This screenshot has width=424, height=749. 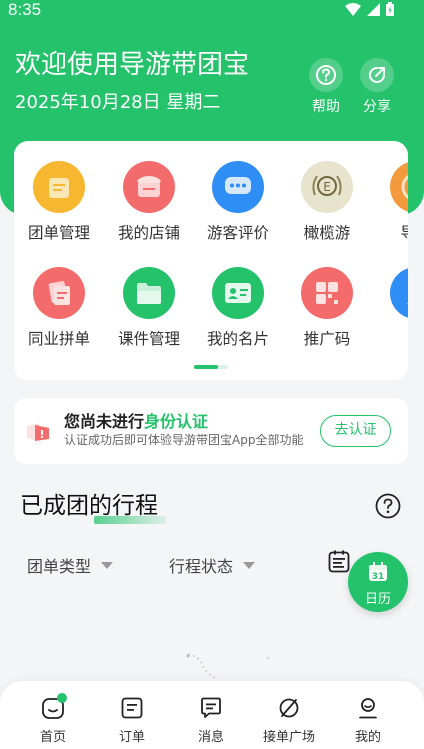 What do you see at coordinates (210, 737) in the screenshot?
I see `tab-label: 消息` at bounding box center [210, 737].